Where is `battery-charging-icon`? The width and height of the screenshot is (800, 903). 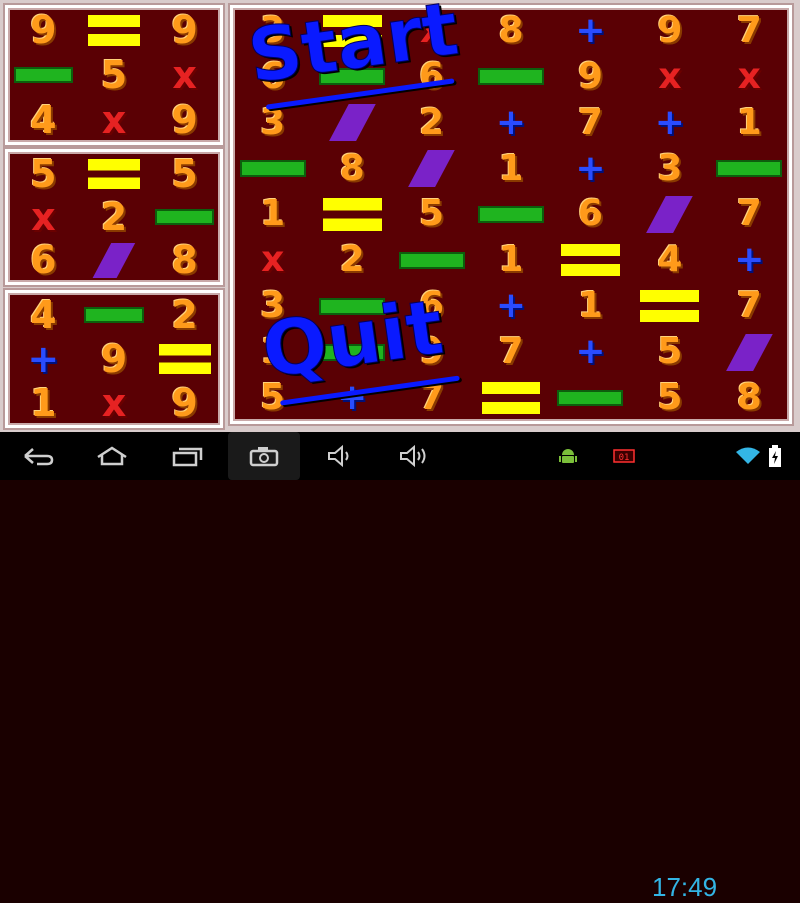 battery-charging-icon is located at coordinates (775, 456).